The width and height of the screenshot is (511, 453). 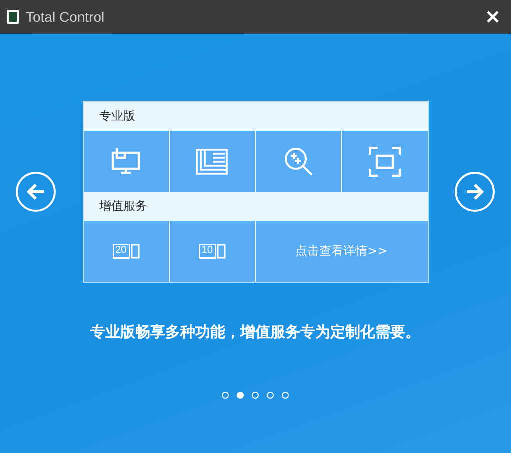 I want to click on app-icon, so click(x=13, y=17).